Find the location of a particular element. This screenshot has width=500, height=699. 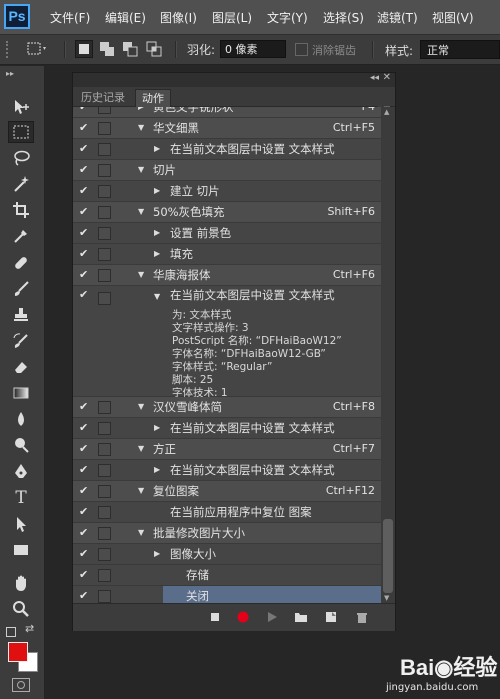

type-tool-icon: T is located at coordinates (21, 498).